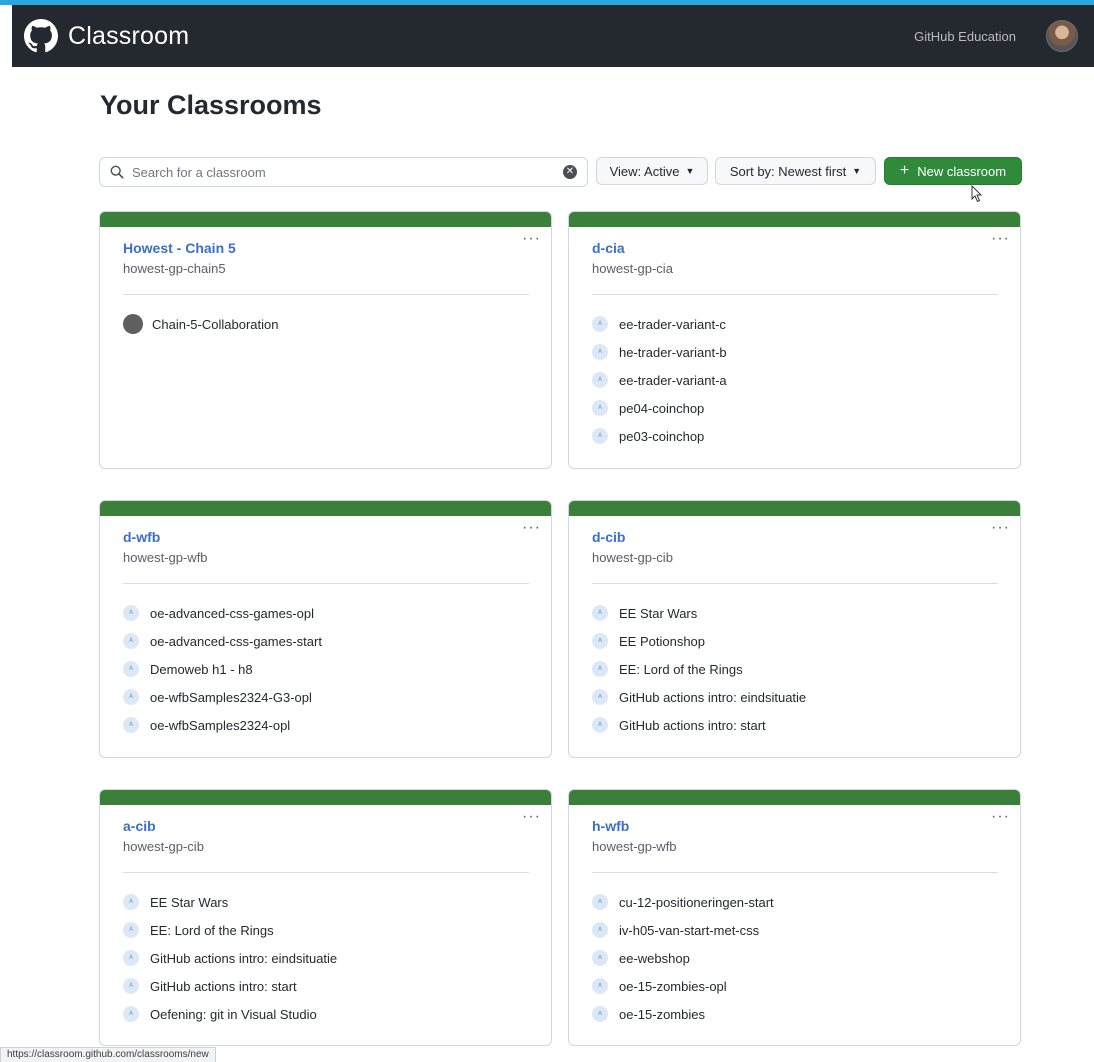 The height and width of the screenshot is (1062, 1094). I want to click on assignment-item: ᴬ oe-15-zombies, so click(683, 1014).